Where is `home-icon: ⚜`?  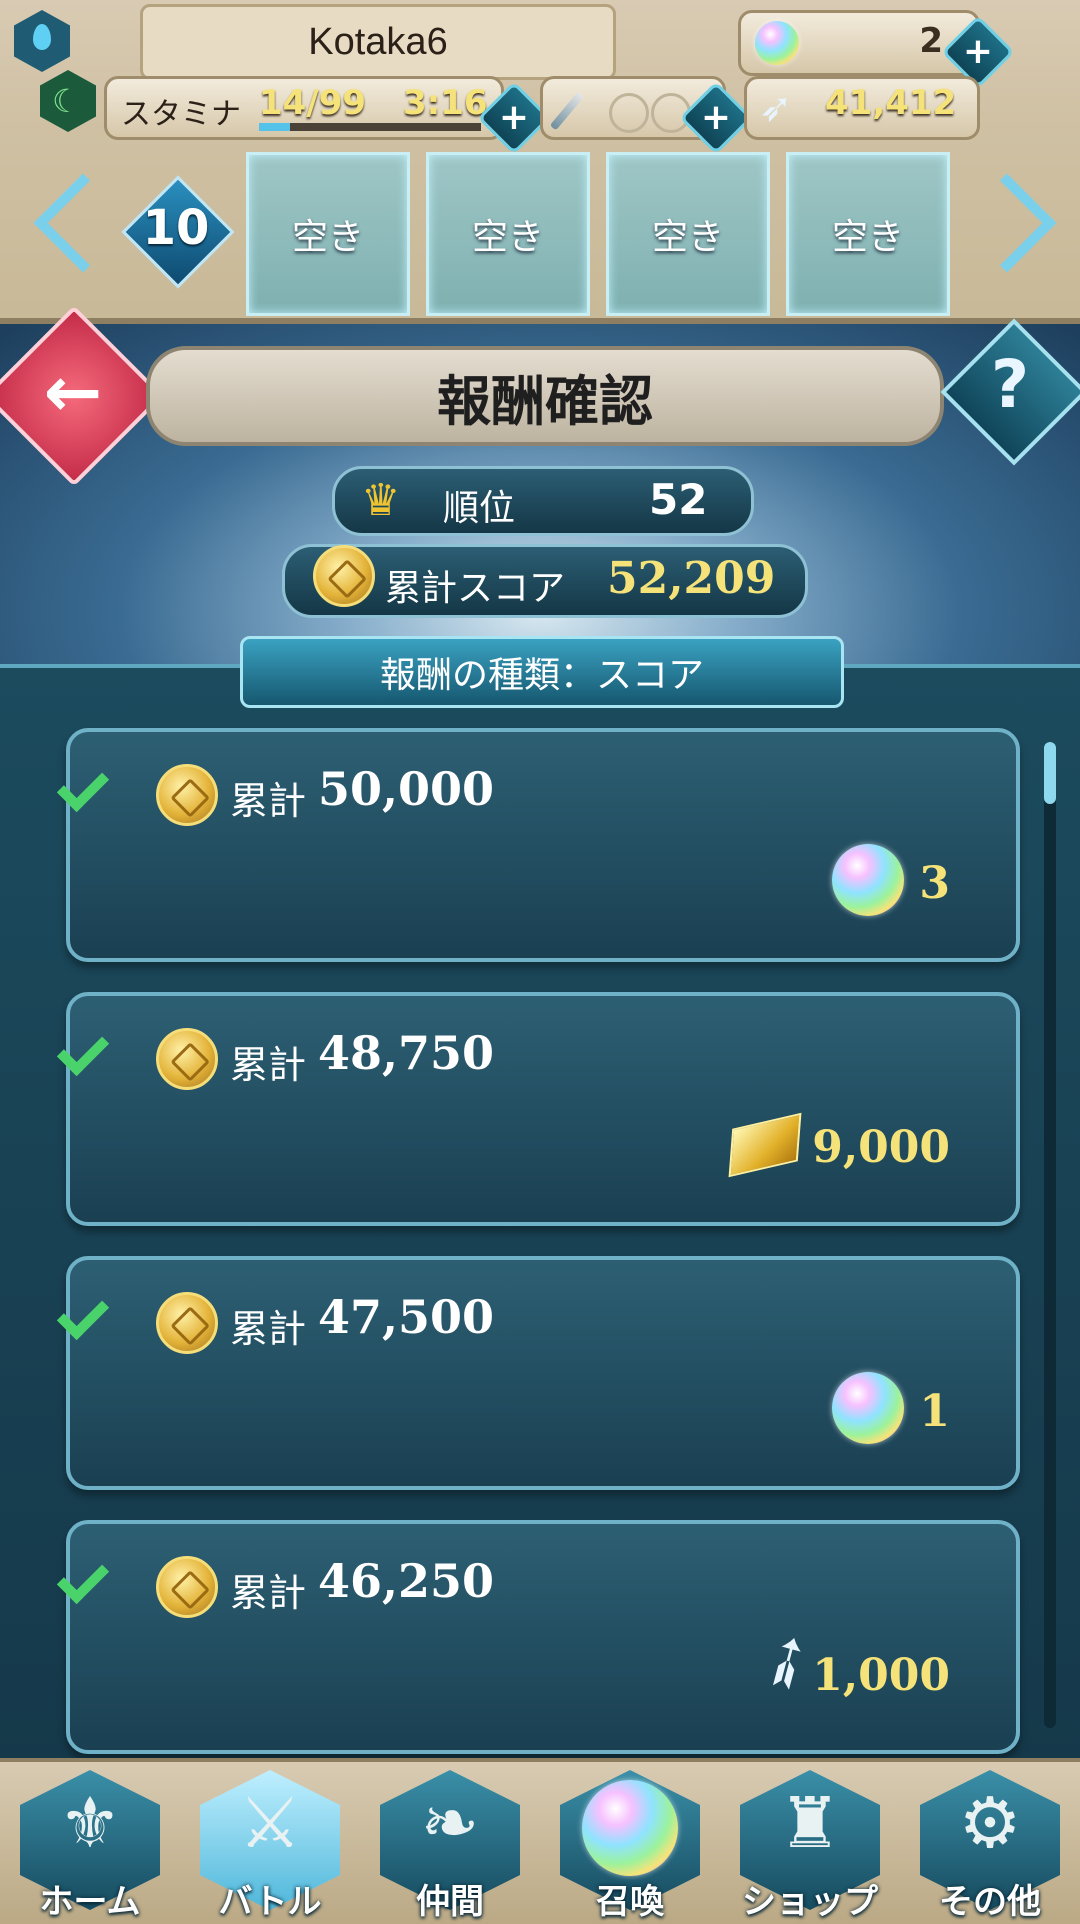 home-icon: ⚜ is located at coordinates (90, 1823).